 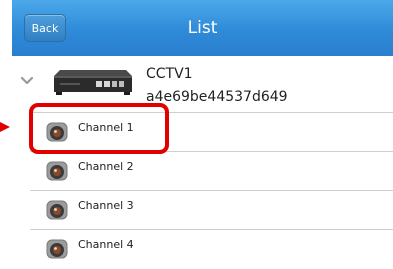 I want to click on page-title: List, so click(x=202, y=28).